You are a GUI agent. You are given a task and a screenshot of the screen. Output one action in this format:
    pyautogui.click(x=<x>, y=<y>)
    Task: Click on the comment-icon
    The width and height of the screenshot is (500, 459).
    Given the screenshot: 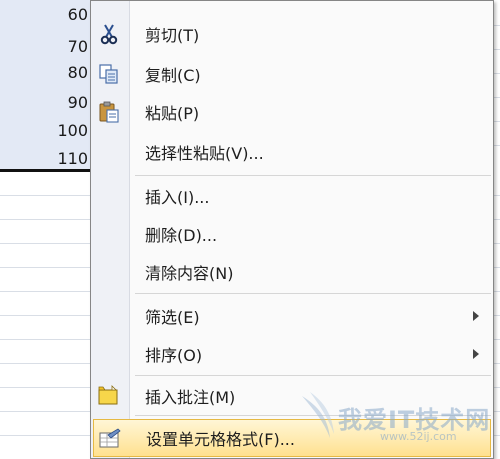 What is the action you would take?
    pyautogui.click(x=109, y=396)
    